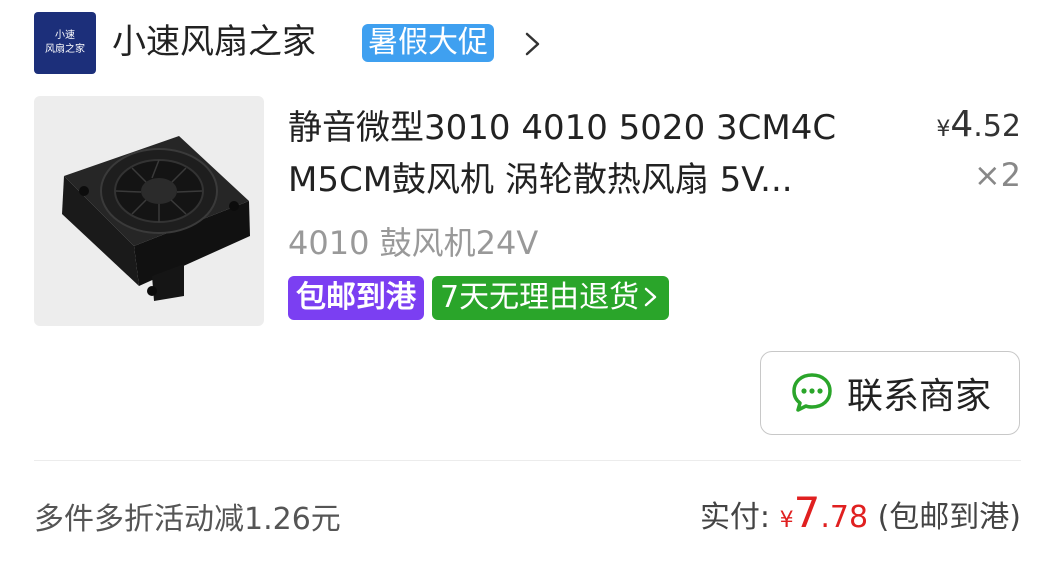  I want to click on quantity: ×2, so click(997, 175).